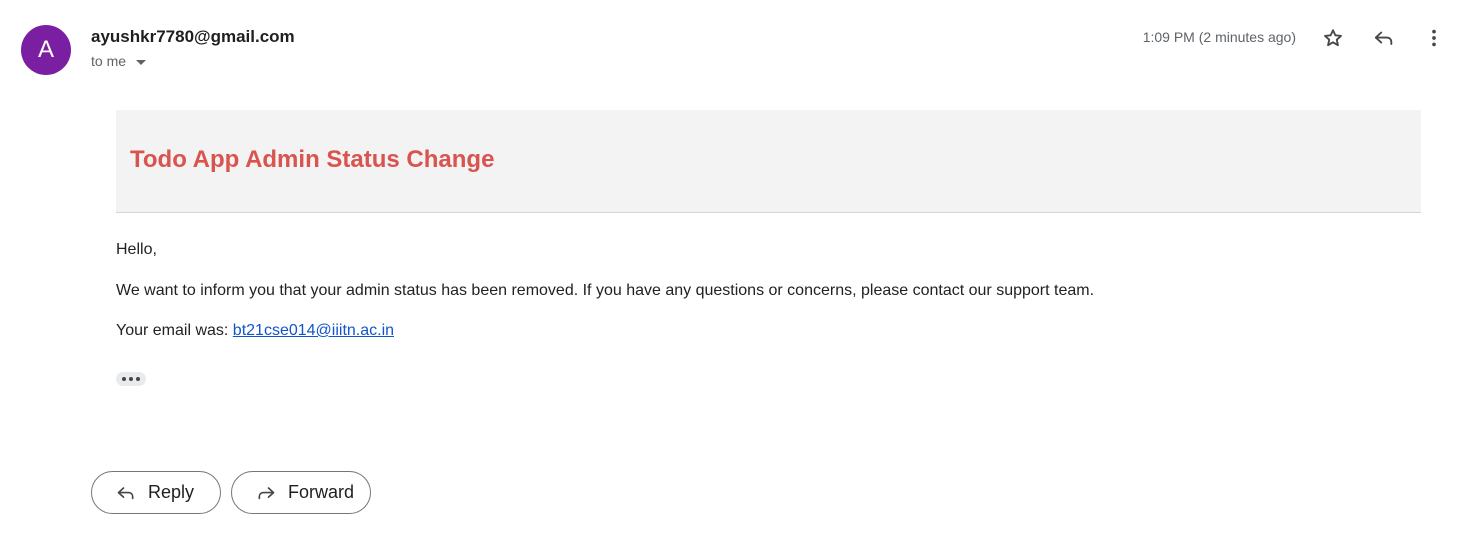 The width and height of the screenshot is (1470, 545). I want to click on forward-button: Forward, so click(301, 492).